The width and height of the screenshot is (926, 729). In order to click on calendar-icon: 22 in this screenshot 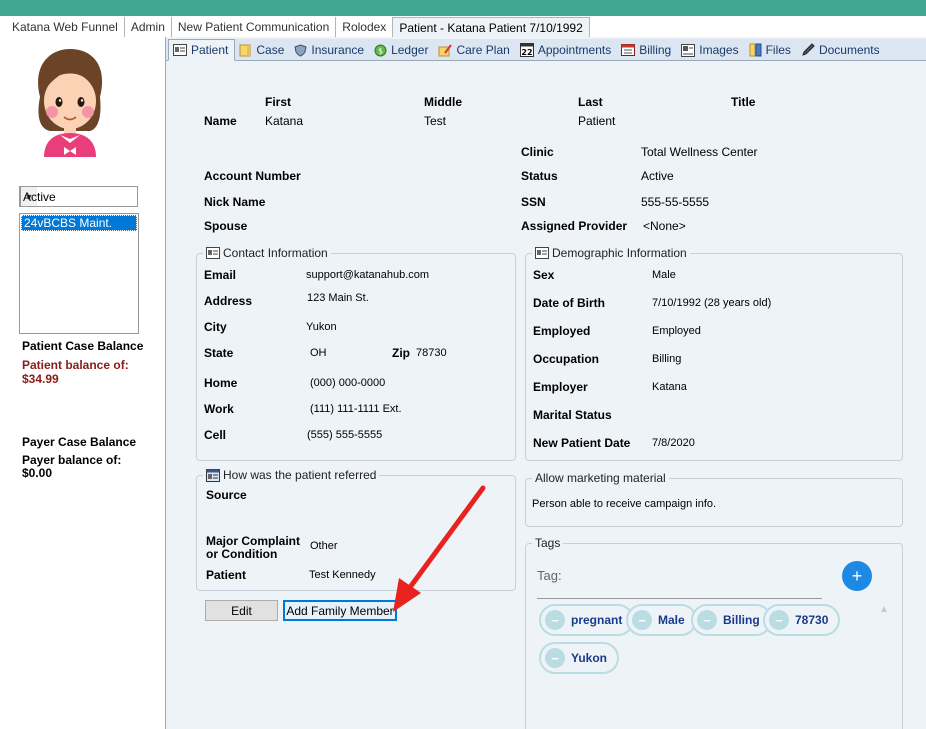, I will do `click(526, 50)`.